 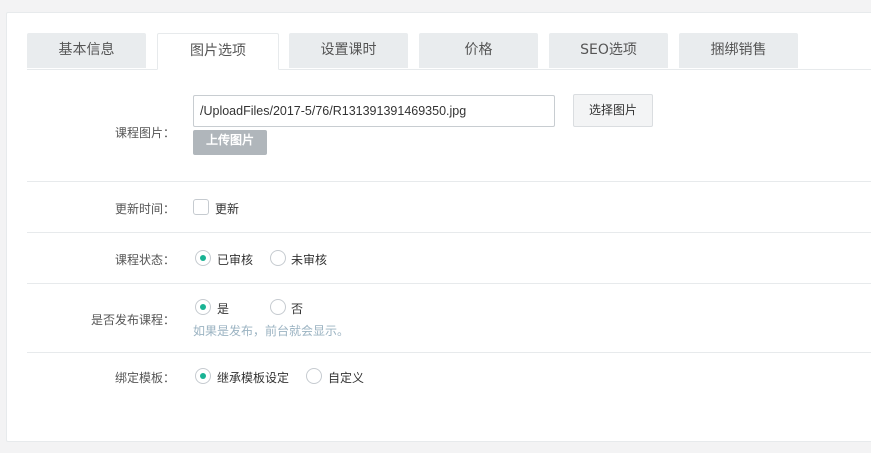 I want to click on publish-no-label: 否, so click(x=297, y=309).